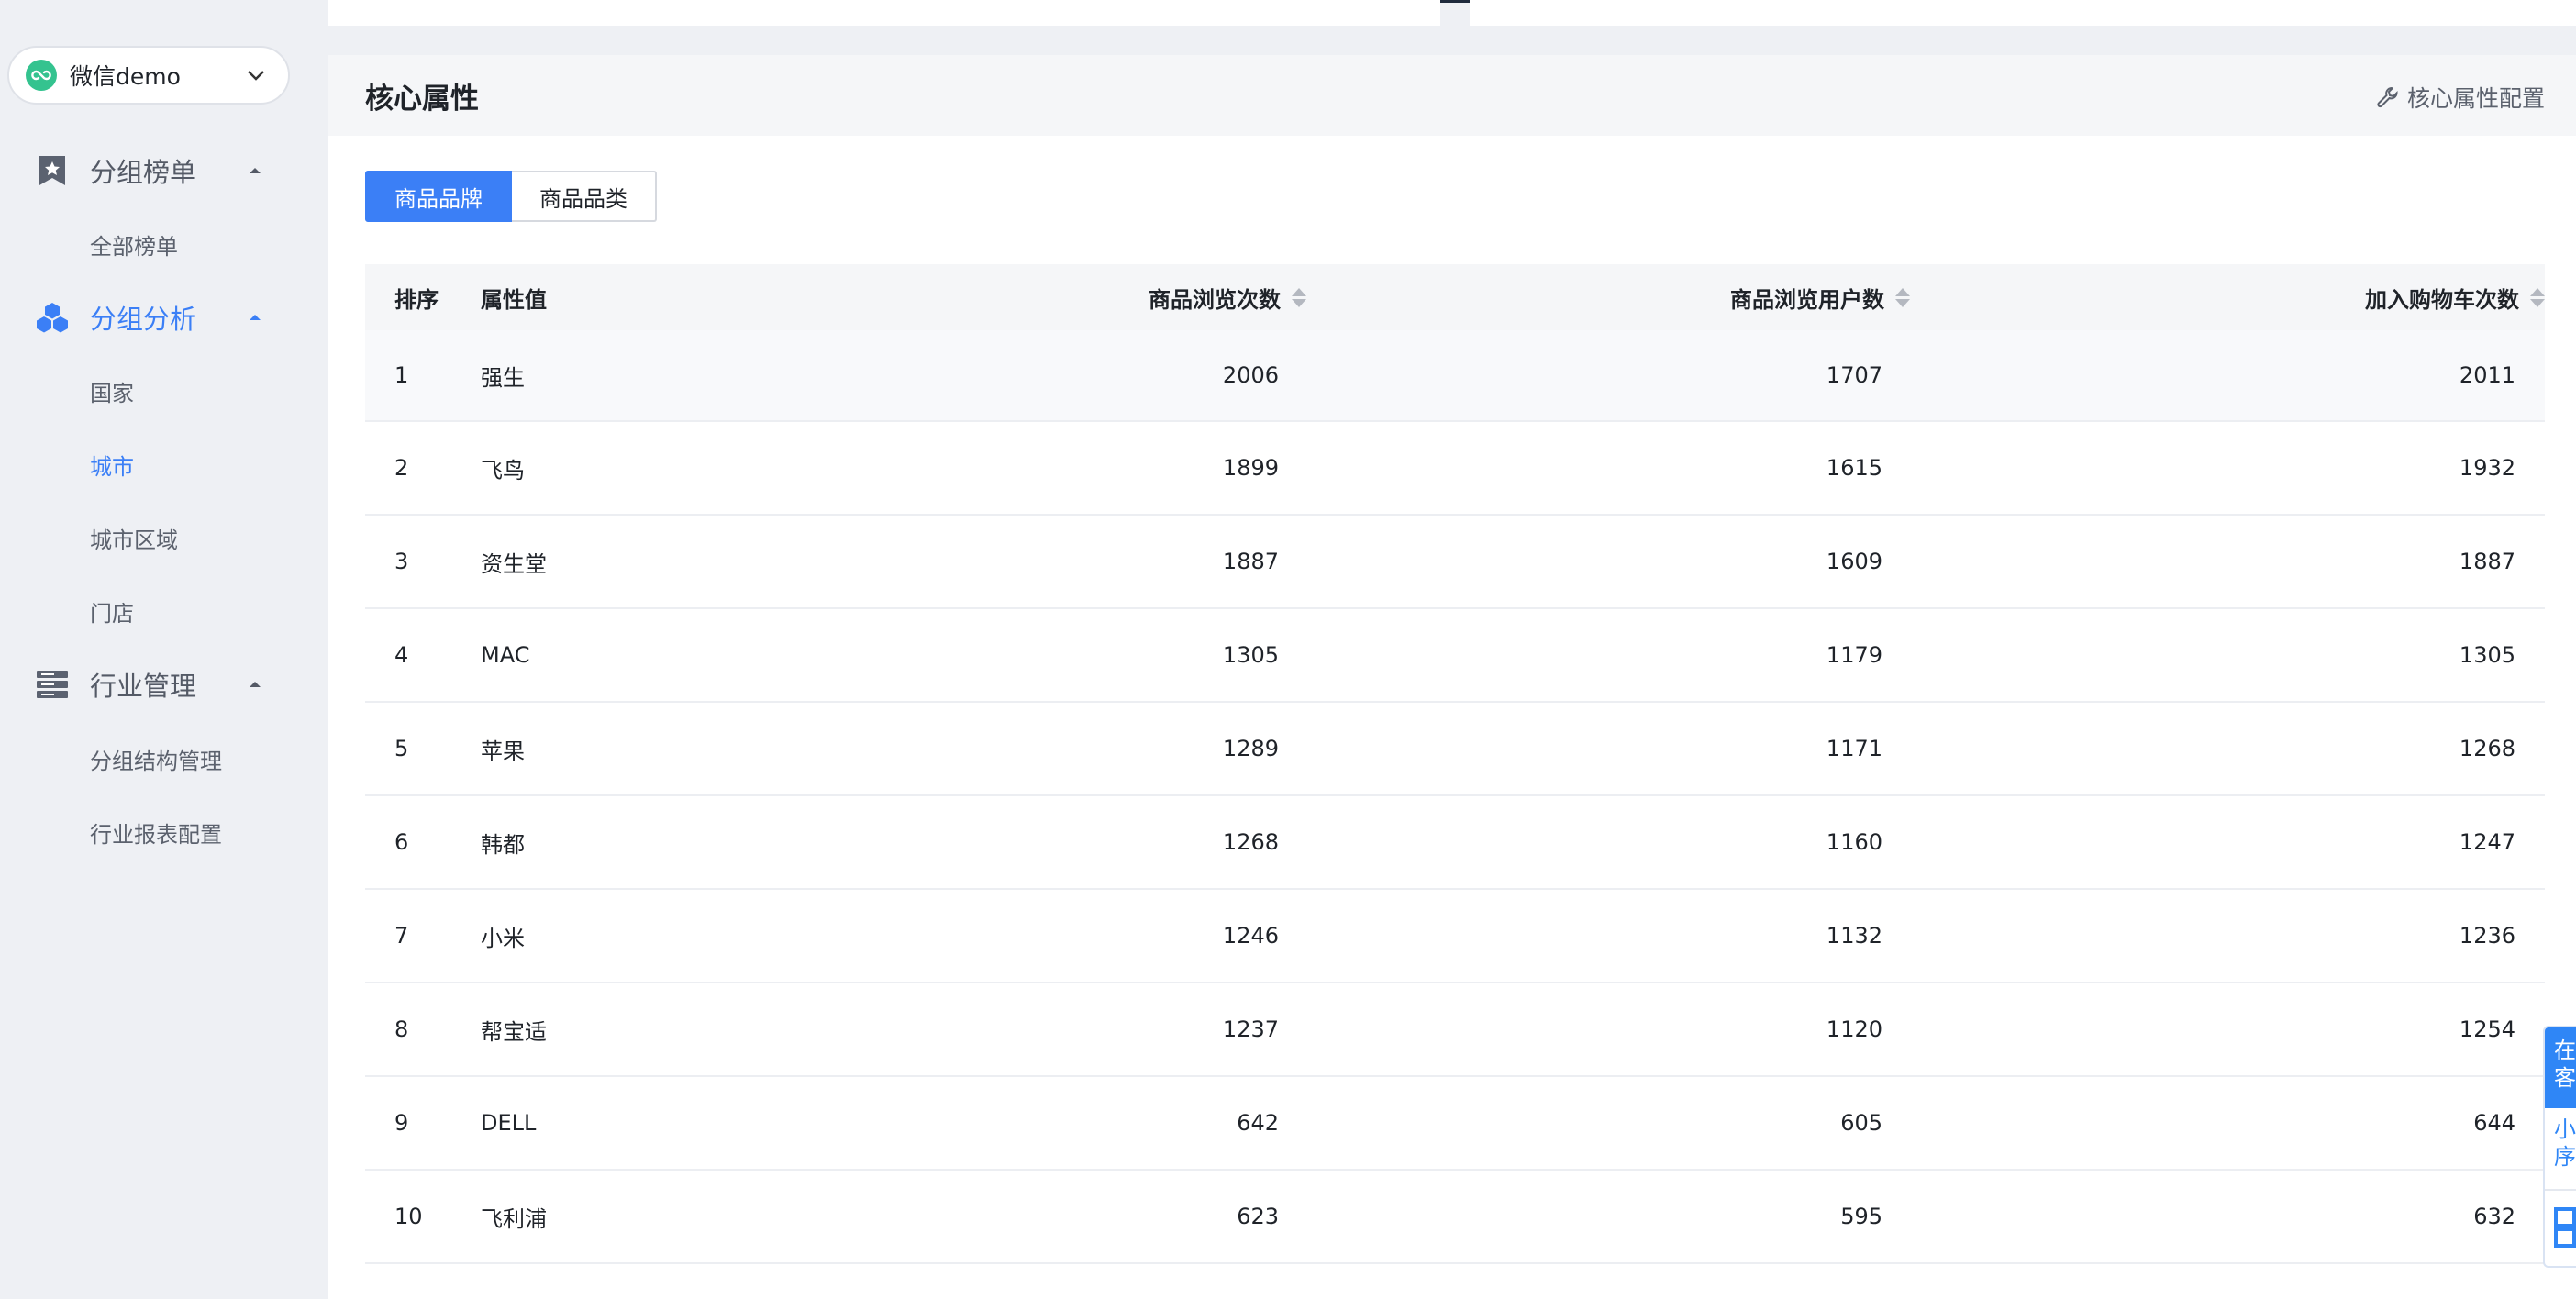 The width and height of the screenshot is (2576, 1299). What do you see at coordinates (401, 1123) in the screenshot?
I see `cell-rank: 9` at bounding box center [401, 1123].